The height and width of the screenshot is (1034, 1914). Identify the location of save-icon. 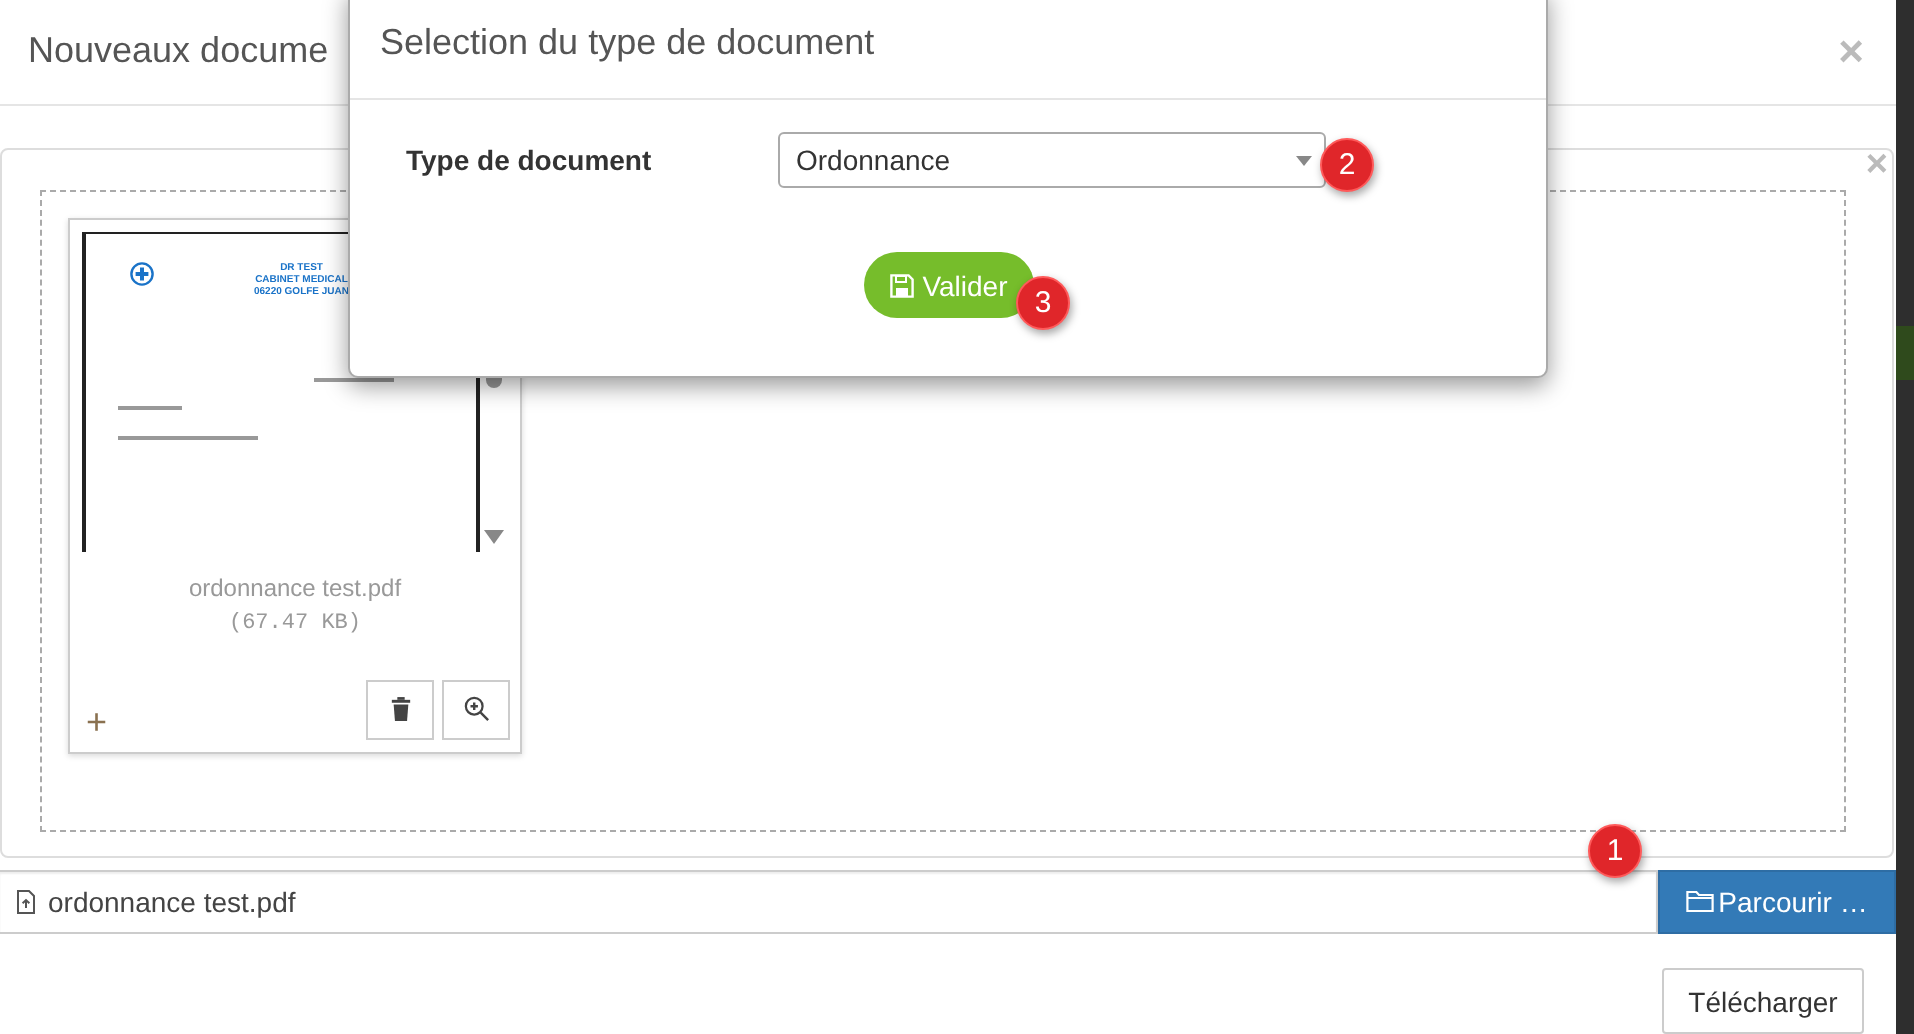
(902, 285).